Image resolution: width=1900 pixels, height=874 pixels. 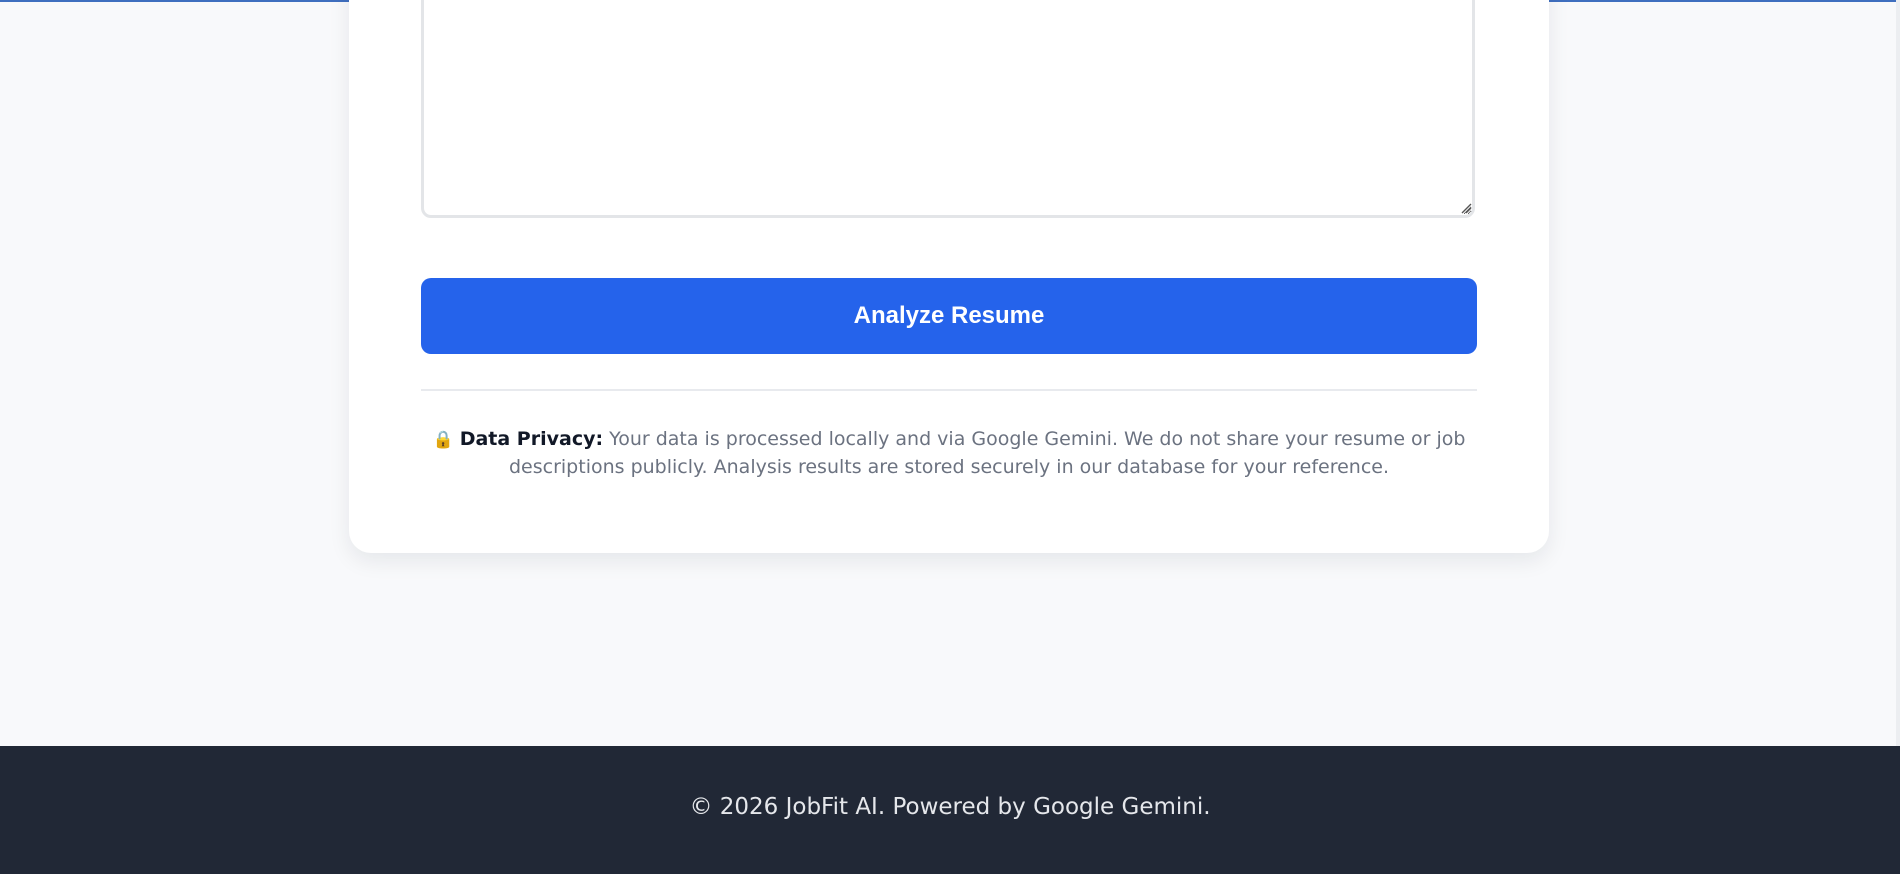 I want to click on job-description-textarea, so click(x=948, y=109).